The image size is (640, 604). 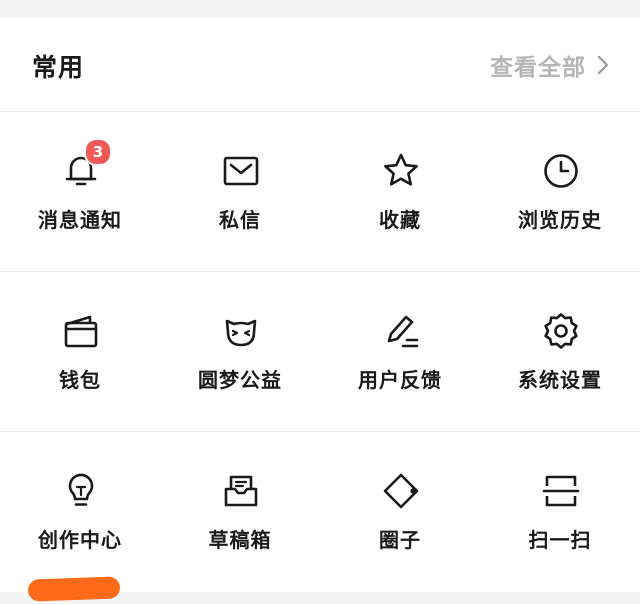 I want to click on grid-item-messages: 私信, so click(x=240, y=192).